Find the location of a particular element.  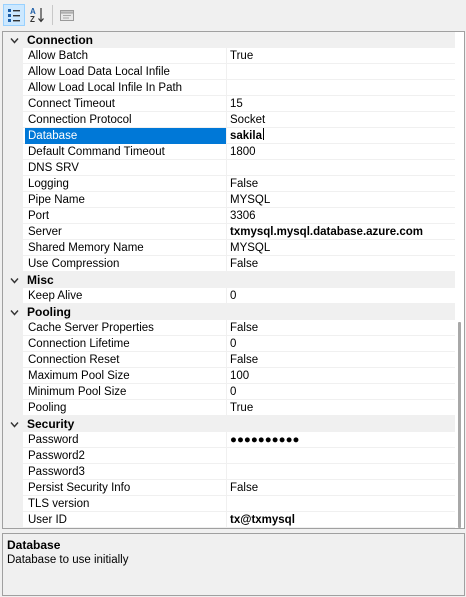

property-value-text: Socket is located at coordinates (248, 120).